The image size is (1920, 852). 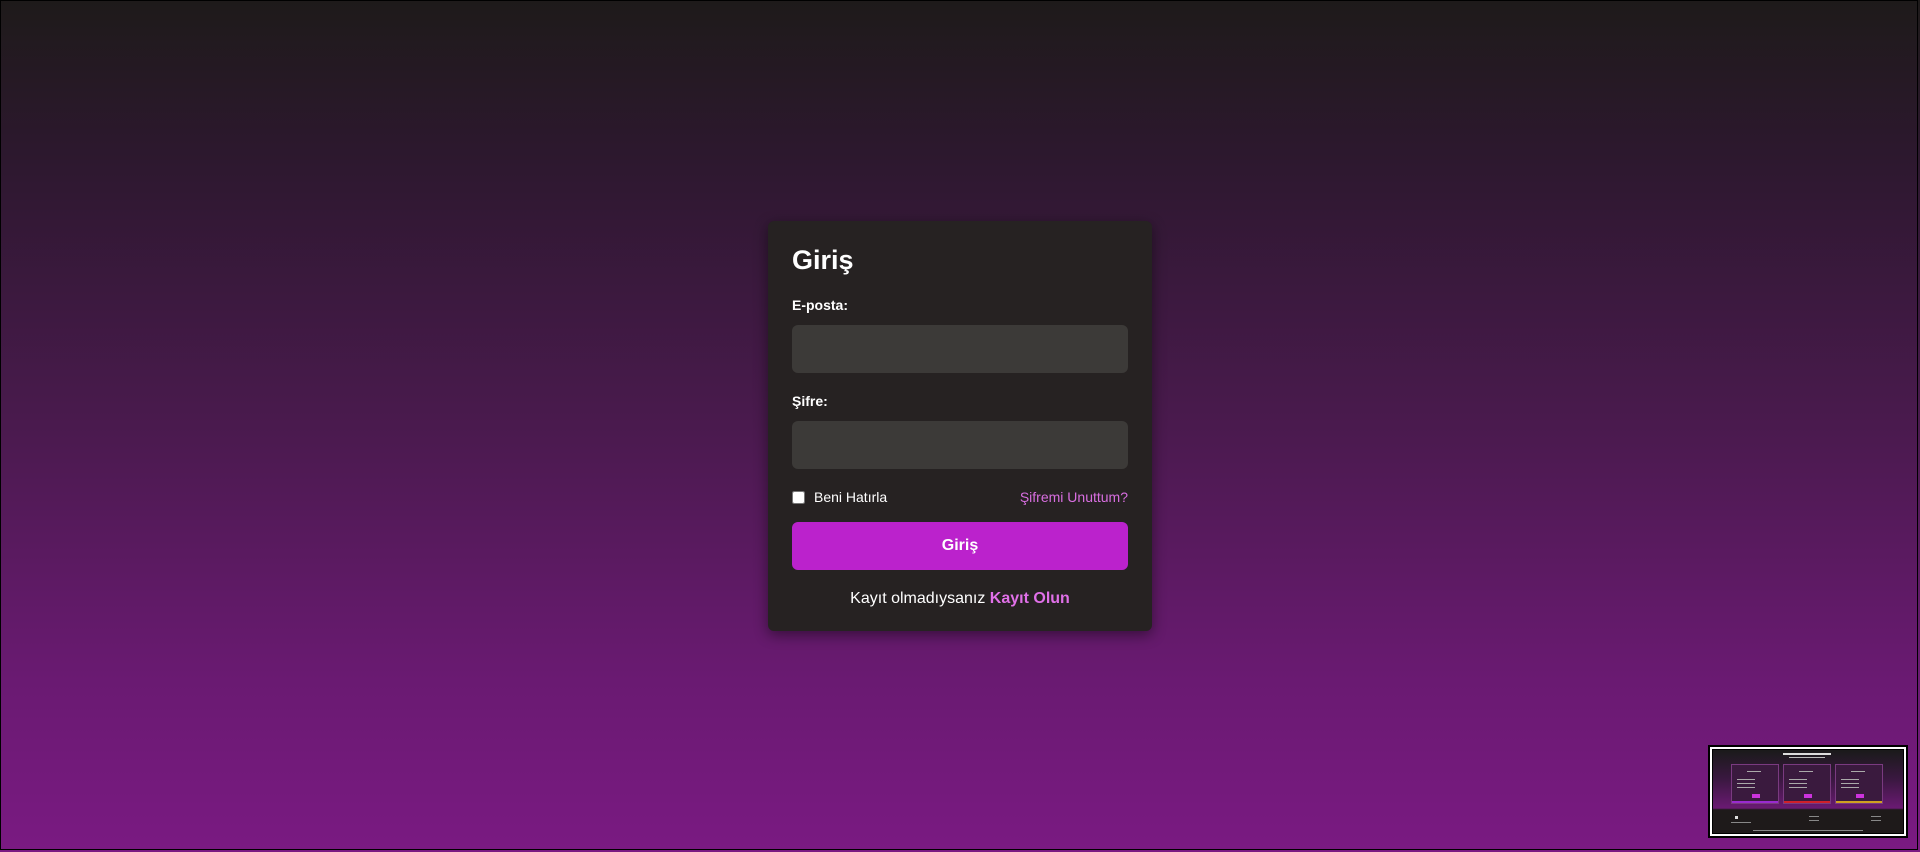 What do you see at coordinates (920, 598) in the screenshot?
I see `register-prompt: Kayıt olmadıysanız` at bounding box center [920, 598].